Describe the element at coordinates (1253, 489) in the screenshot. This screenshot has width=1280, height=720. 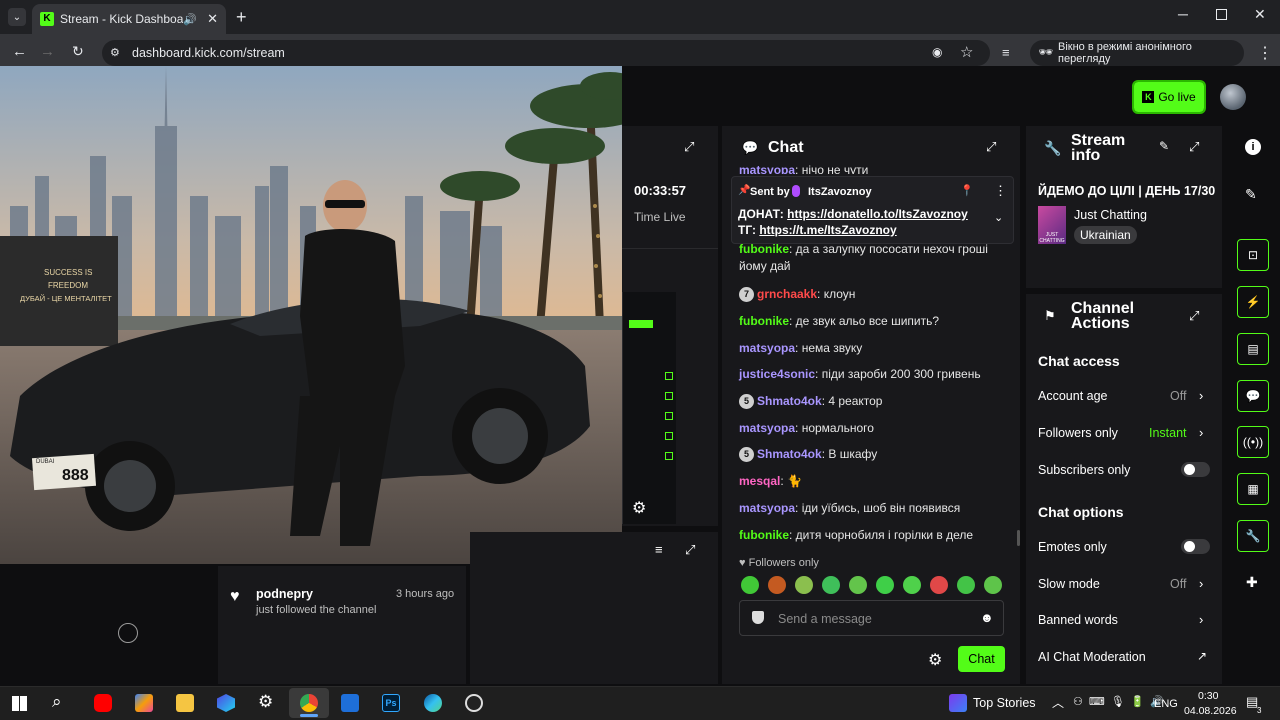
I see `sidebar-layout-button: ▦` at that location.